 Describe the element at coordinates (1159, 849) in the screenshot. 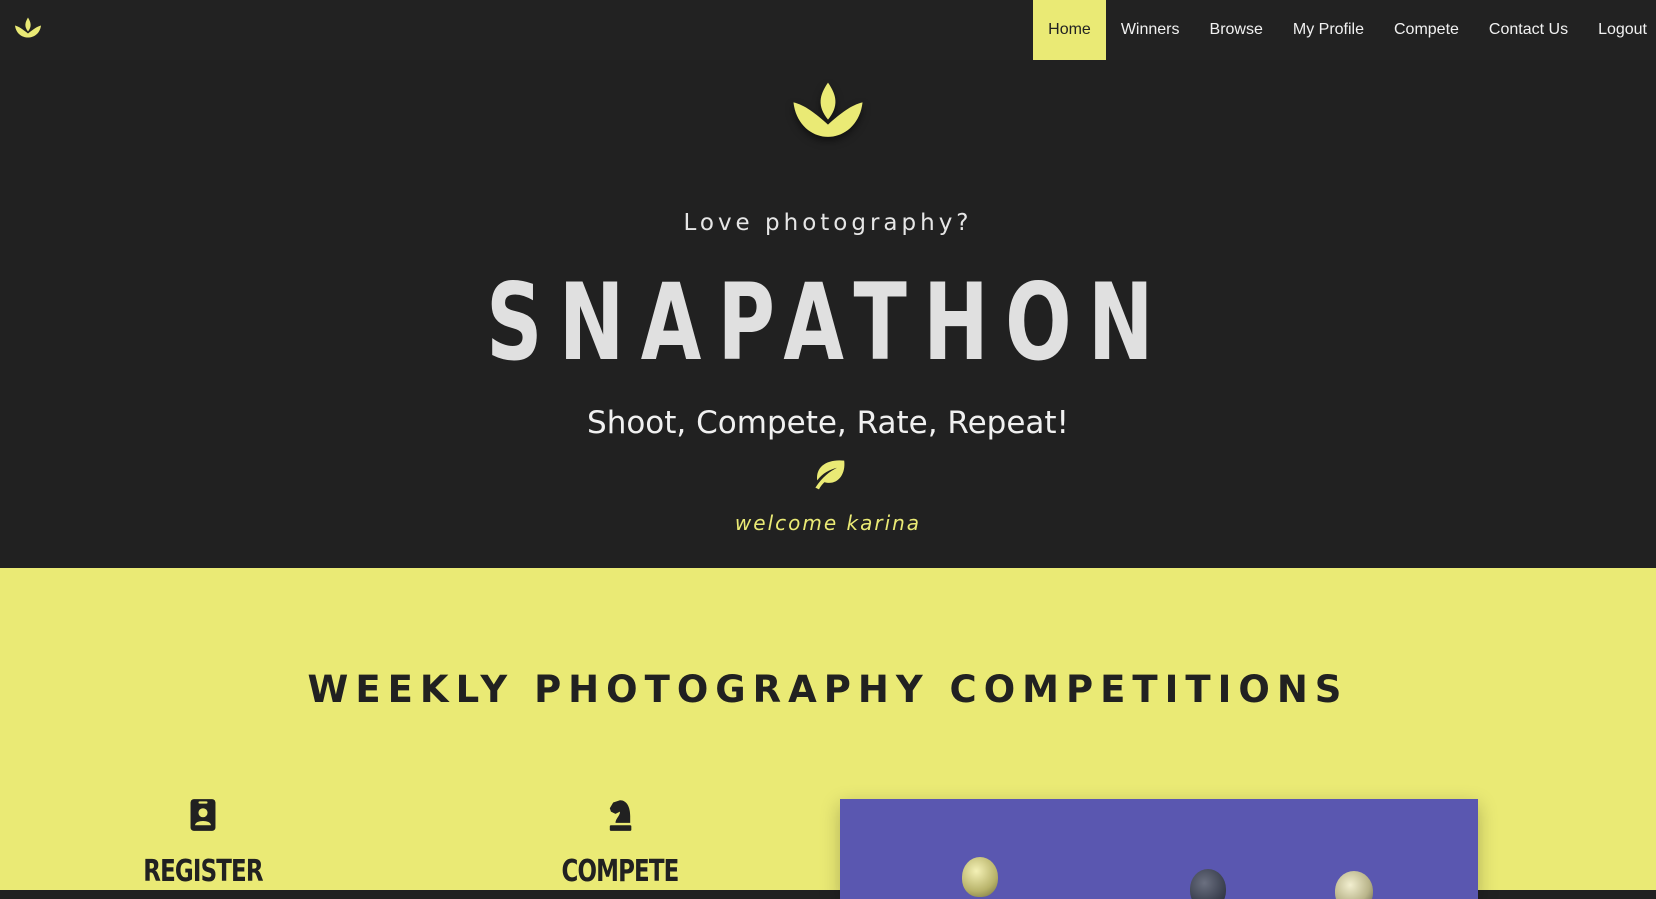

I see `hot-air-balloons-image` at that location.